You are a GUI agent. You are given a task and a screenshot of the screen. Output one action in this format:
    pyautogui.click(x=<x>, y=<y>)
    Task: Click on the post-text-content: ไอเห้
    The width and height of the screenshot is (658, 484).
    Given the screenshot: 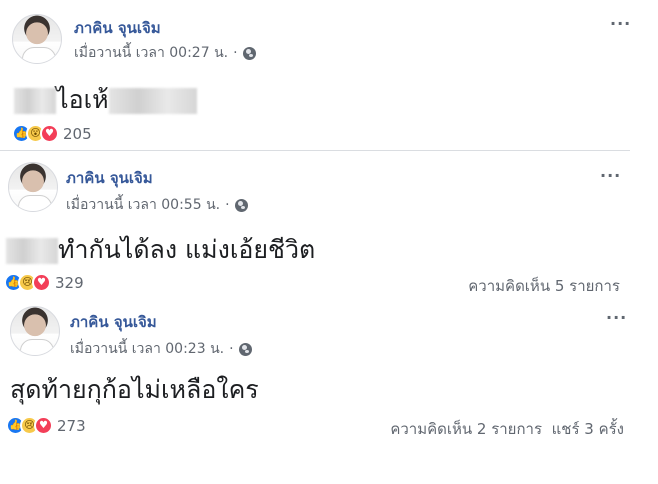 What is the action you would take?
    pyautogui.click(x=82, y=99)
    